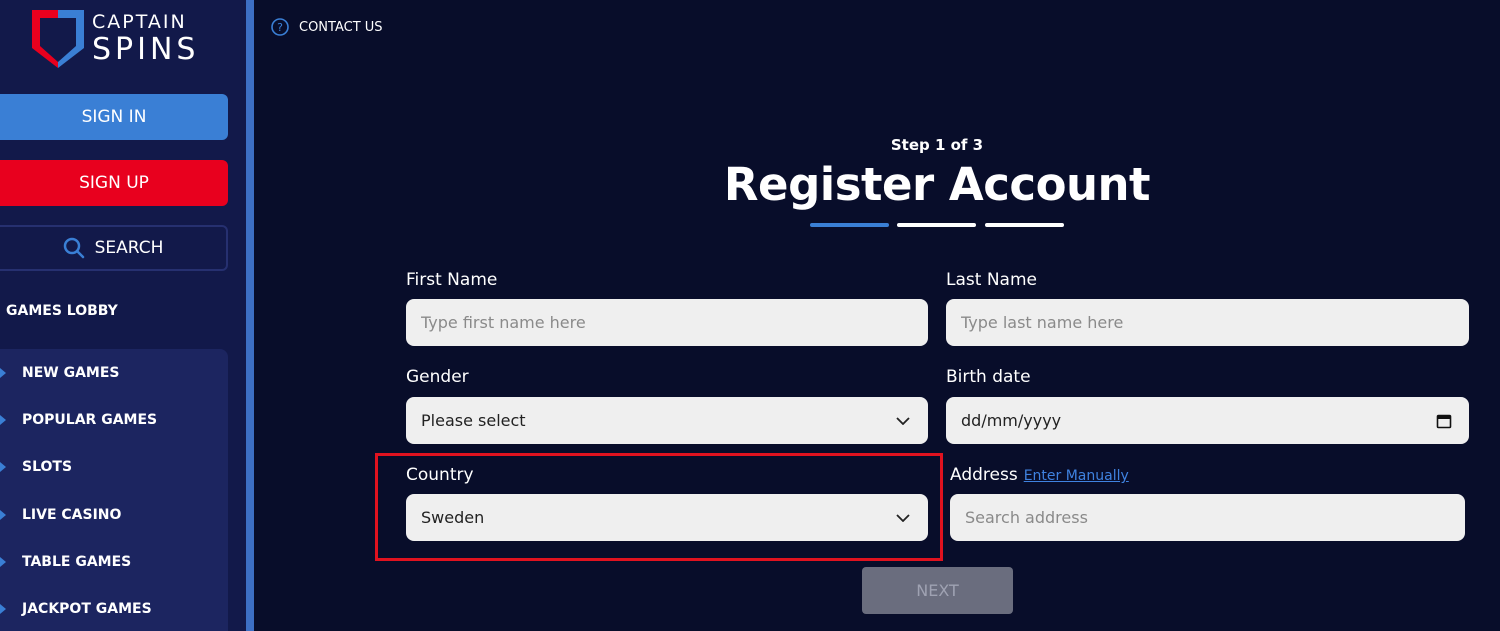 The height and width of the screenshot is (631, 1500). What do you see at coordinates (72, 515) in the screenshot?
I see `sidebar-item-label: LIVE CASINO` at bounding box center [72, 515].